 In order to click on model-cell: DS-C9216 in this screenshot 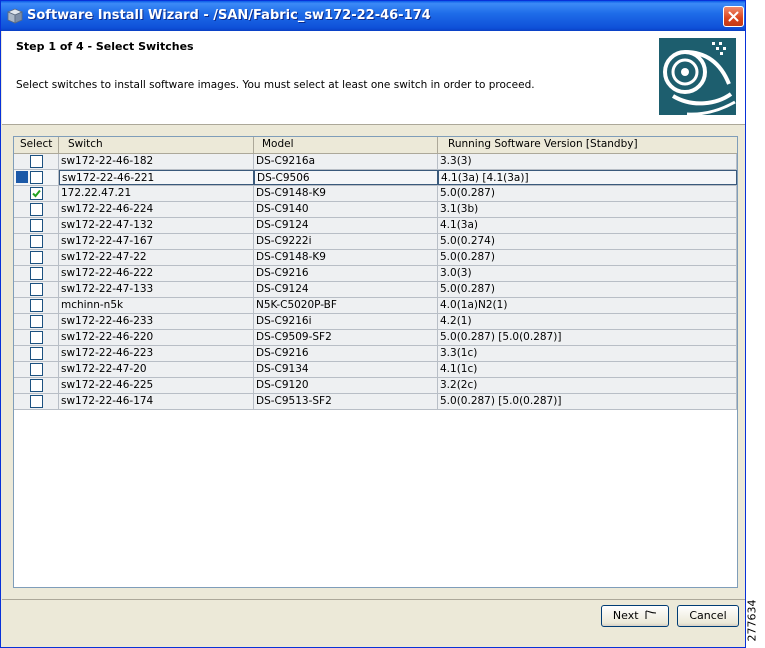, I will do `click(346, 353)`.